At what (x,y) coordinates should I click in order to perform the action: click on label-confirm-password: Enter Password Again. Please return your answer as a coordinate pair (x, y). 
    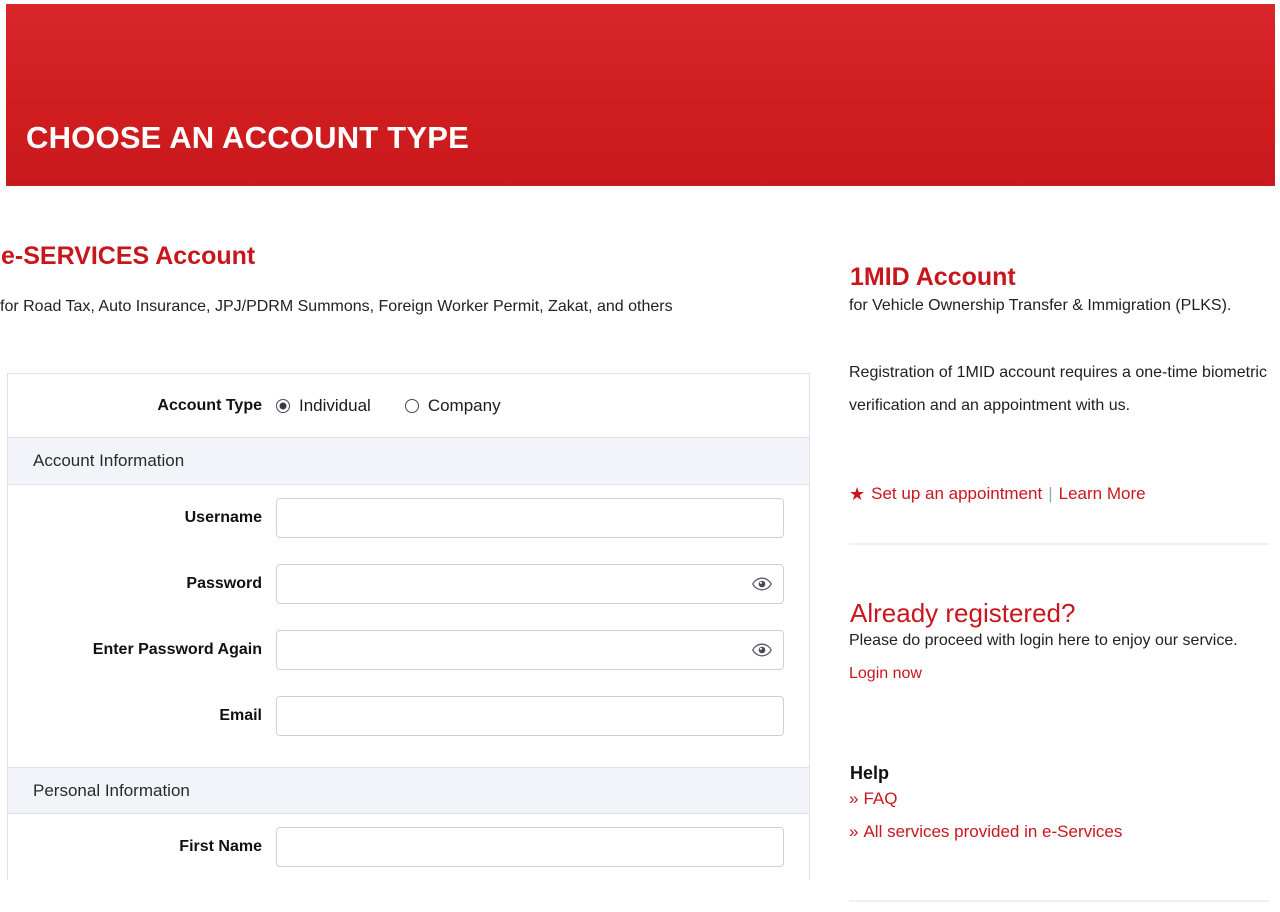
    Looking at the image, I should click on (177, 649).